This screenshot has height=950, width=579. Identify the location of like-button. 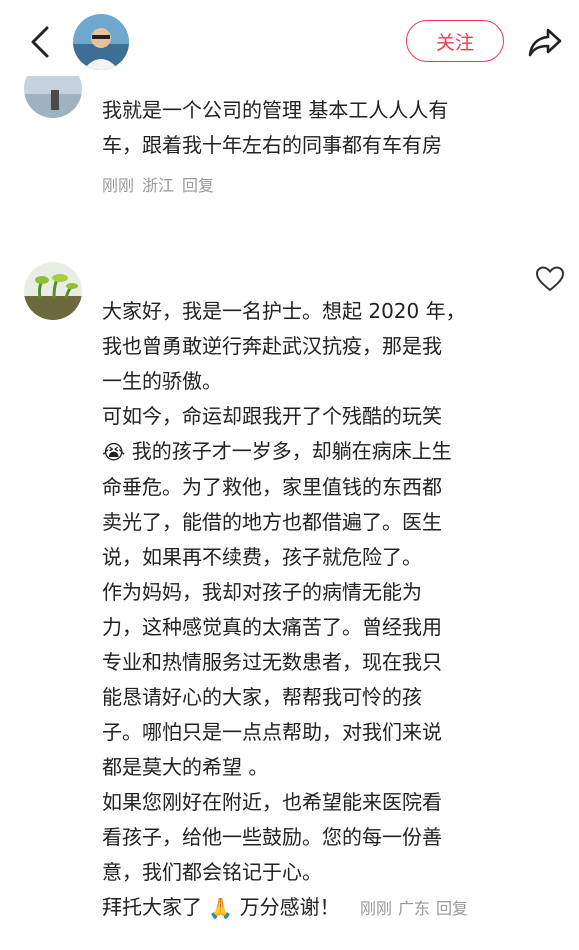
(550, 279).